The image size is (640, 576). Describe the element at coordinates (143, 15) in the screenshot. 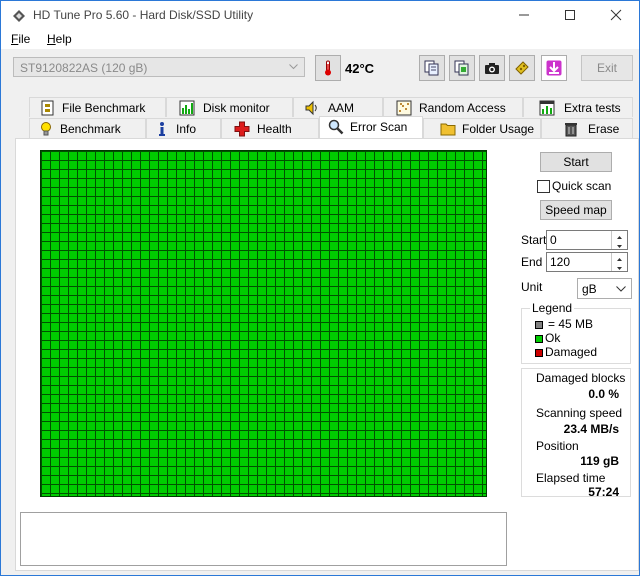

I see `window-title: HD Tune Pro 5.60 - Hard Disk/SSD Utility` at that location.